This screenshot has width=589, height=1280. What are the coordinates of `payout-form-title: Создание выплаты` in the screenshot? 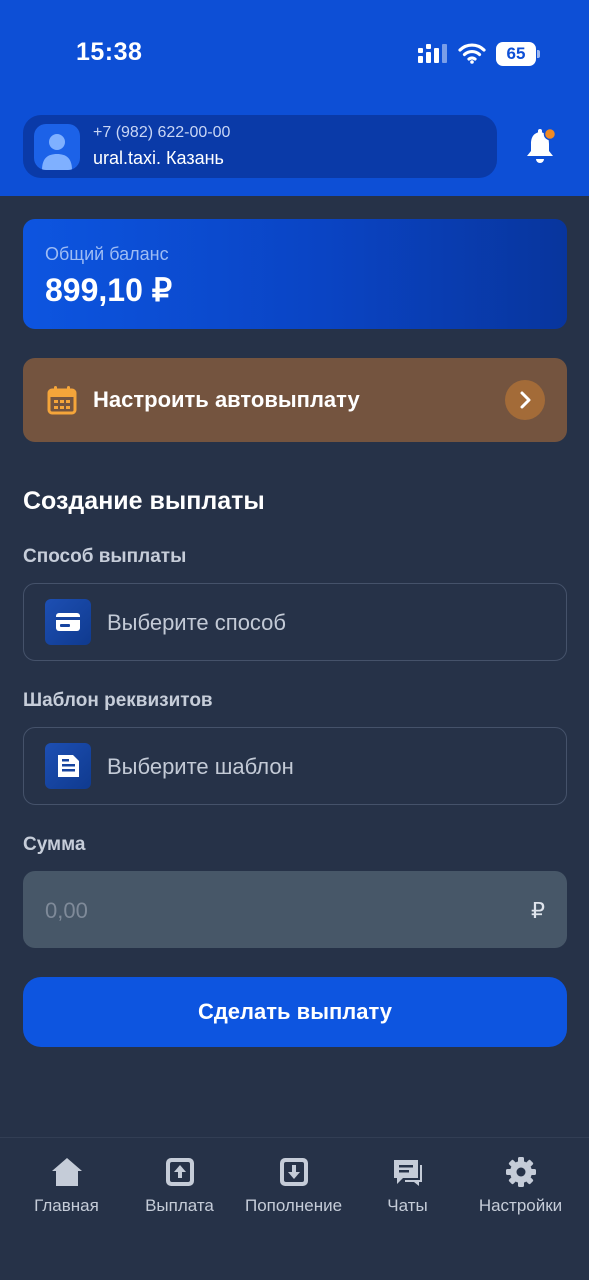 It's located at (144, 501).